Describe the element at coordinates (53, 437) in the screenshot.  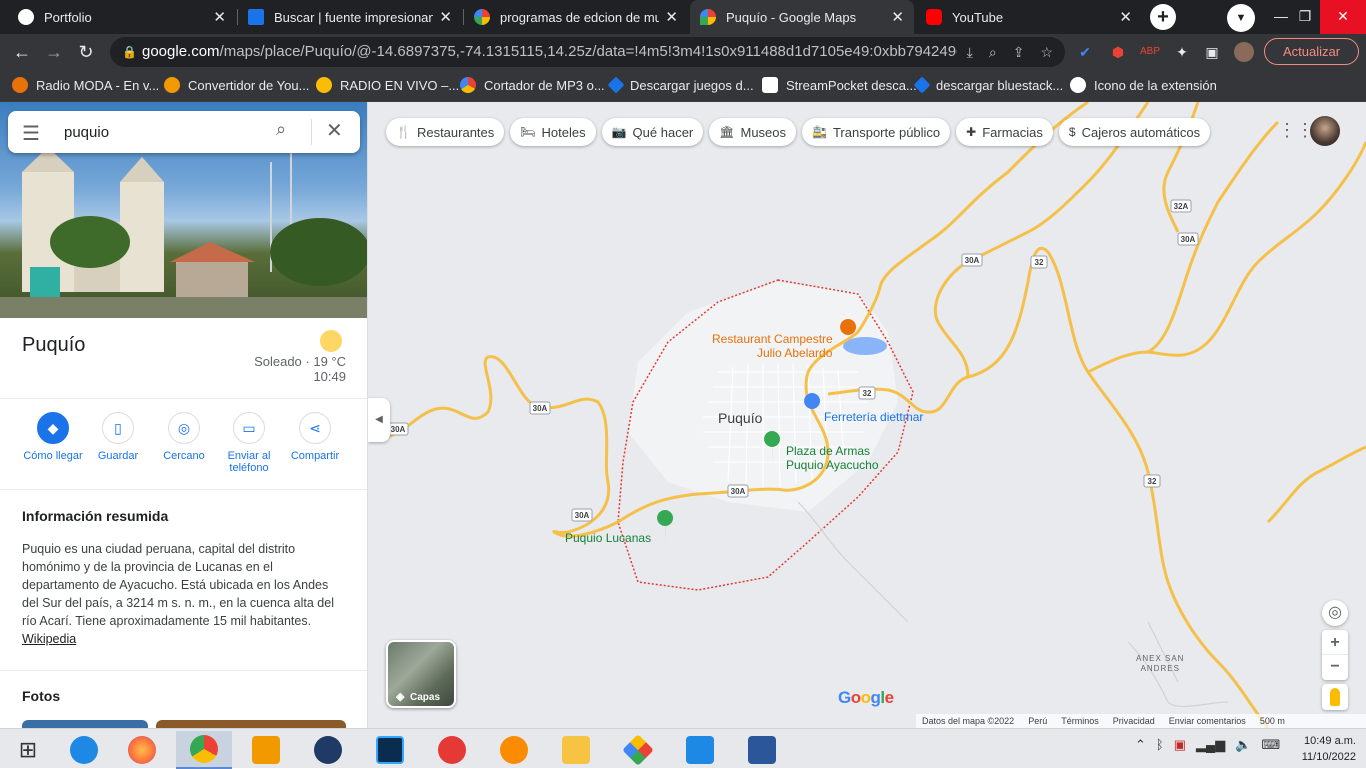
I see `directions-button: ◆ Cómo llegar` at that location.